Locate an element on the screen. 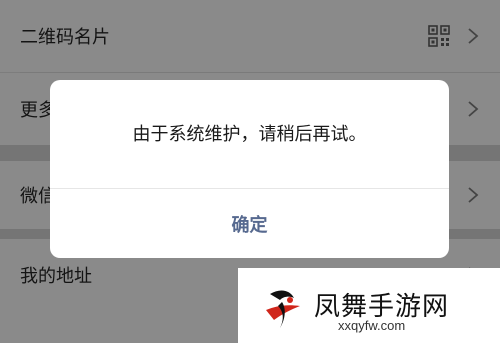 The image size is (500, 343). list-item-label: 我的地址 is located at coordinates (56, 276).